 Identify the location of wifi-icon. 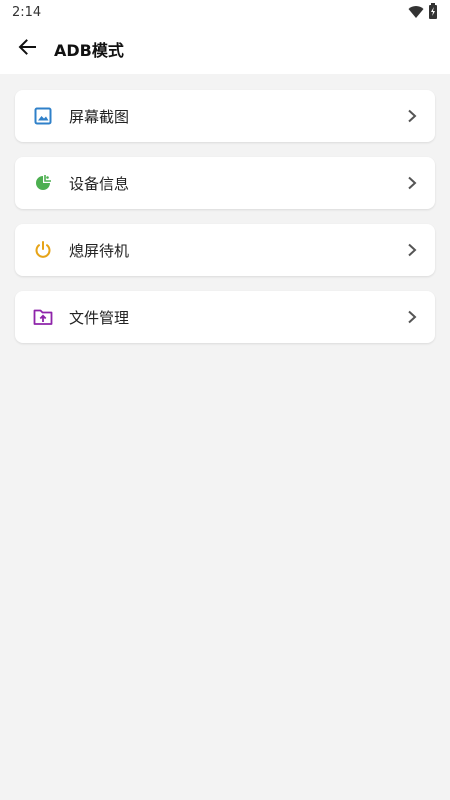
(416, 13).